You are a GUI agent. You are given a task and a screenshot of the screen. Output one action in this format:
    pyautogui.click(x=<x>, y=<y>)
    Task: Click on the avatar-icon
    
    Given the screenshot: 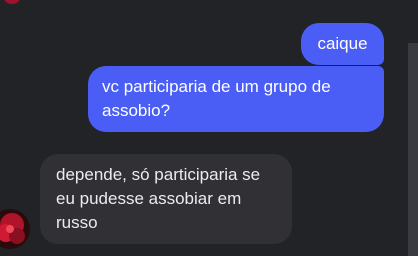 What is the action you would take?
    pyautogui.click(x=15, y=229)
    